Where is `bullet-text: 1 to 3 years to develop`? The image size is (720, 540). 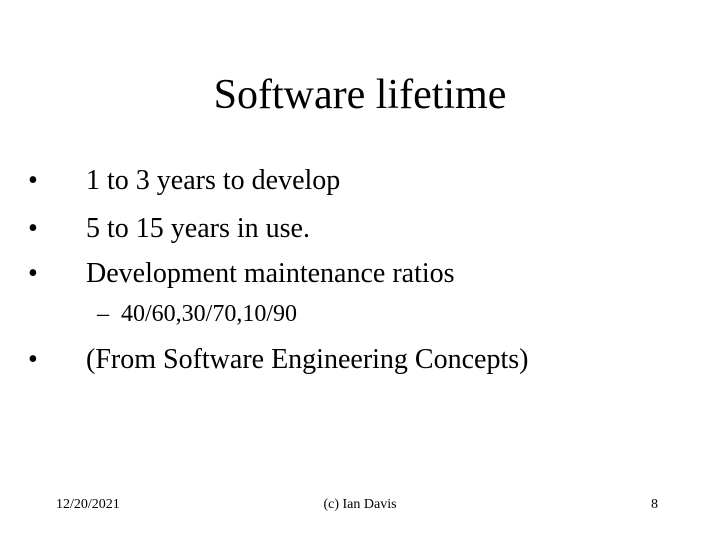 bullet-text: 1 to 3 years to develop is located at coordinates (213, 180).